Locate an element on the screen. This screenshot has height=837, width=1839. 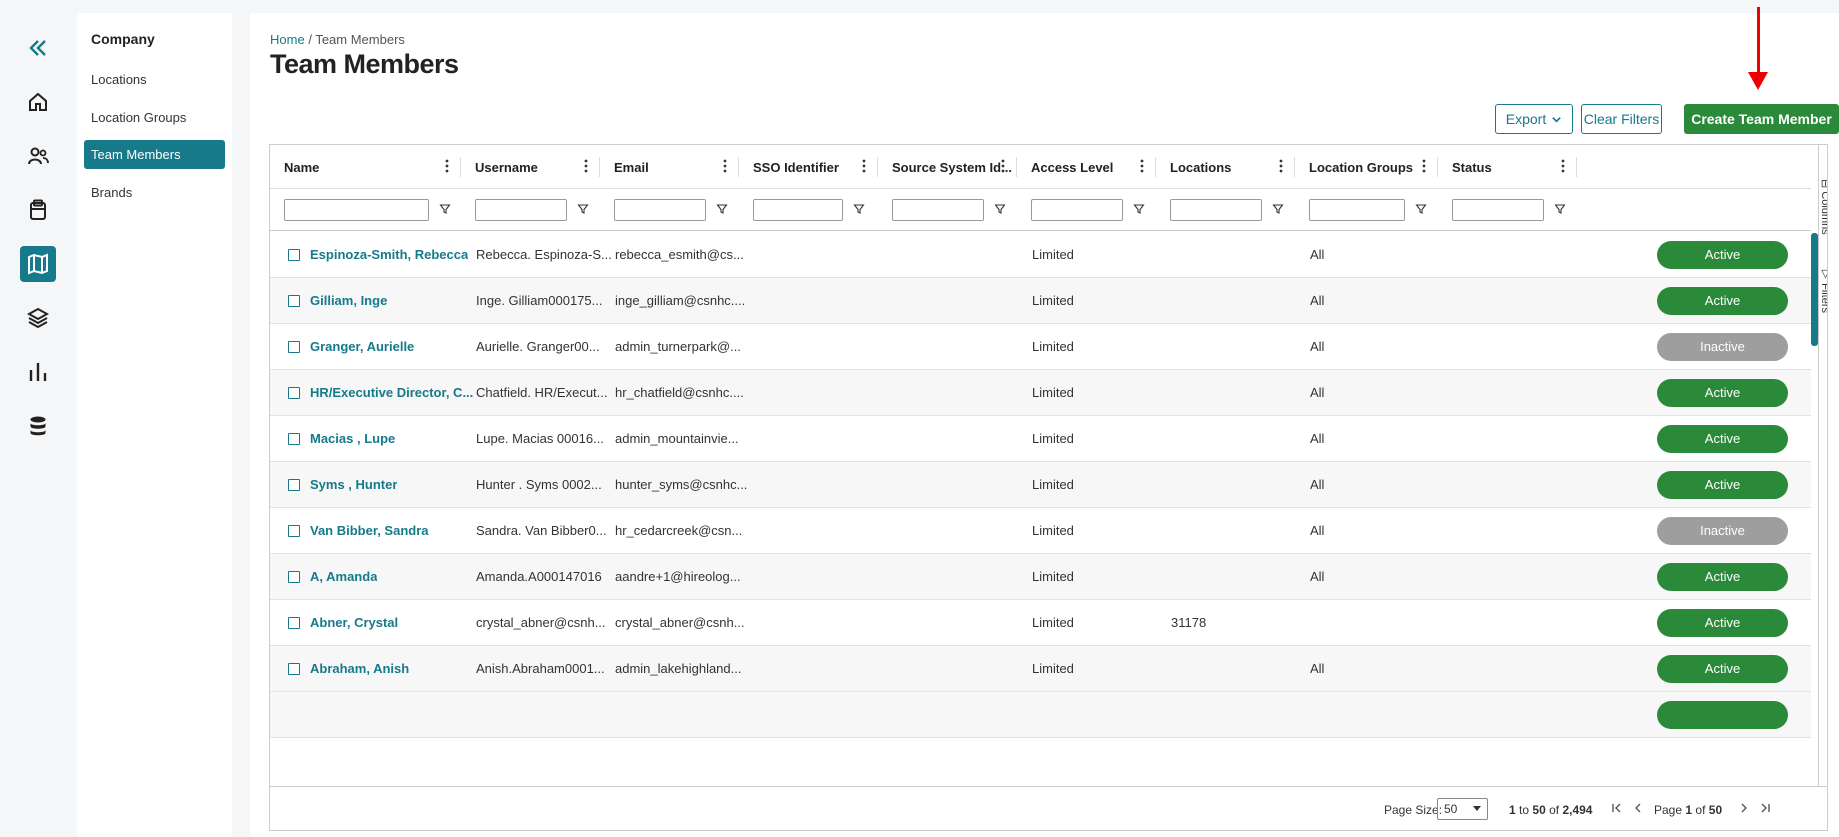
filter-input-source-system-id is located at coordinates (938, 210).